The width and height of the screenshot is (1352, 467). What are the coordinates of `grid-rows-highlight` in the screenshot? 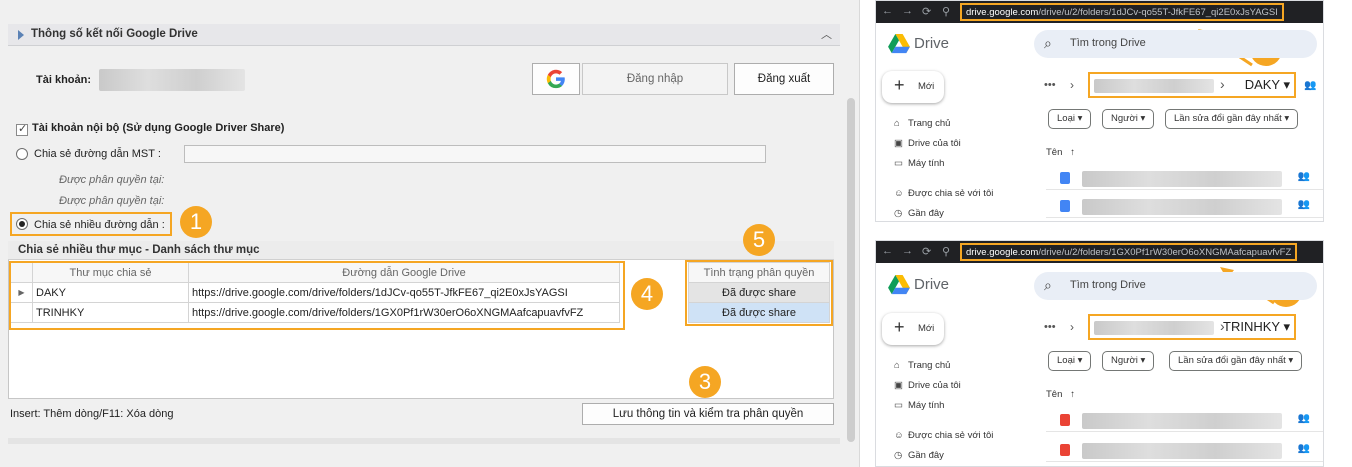 It's located at (317, 295).